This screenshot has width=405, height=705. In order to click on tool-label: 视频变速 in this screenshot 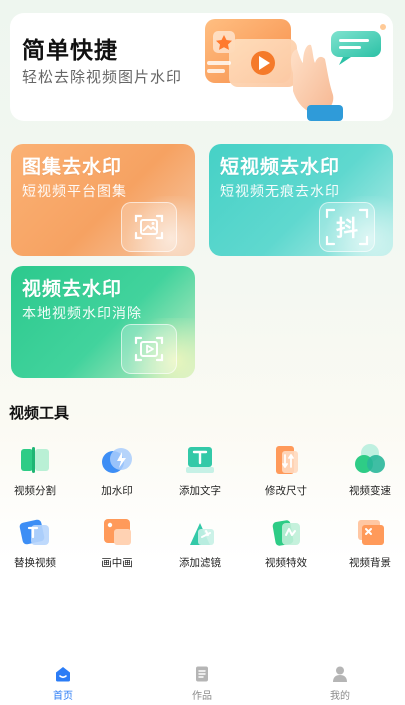, I will do `click(370, 491)`.